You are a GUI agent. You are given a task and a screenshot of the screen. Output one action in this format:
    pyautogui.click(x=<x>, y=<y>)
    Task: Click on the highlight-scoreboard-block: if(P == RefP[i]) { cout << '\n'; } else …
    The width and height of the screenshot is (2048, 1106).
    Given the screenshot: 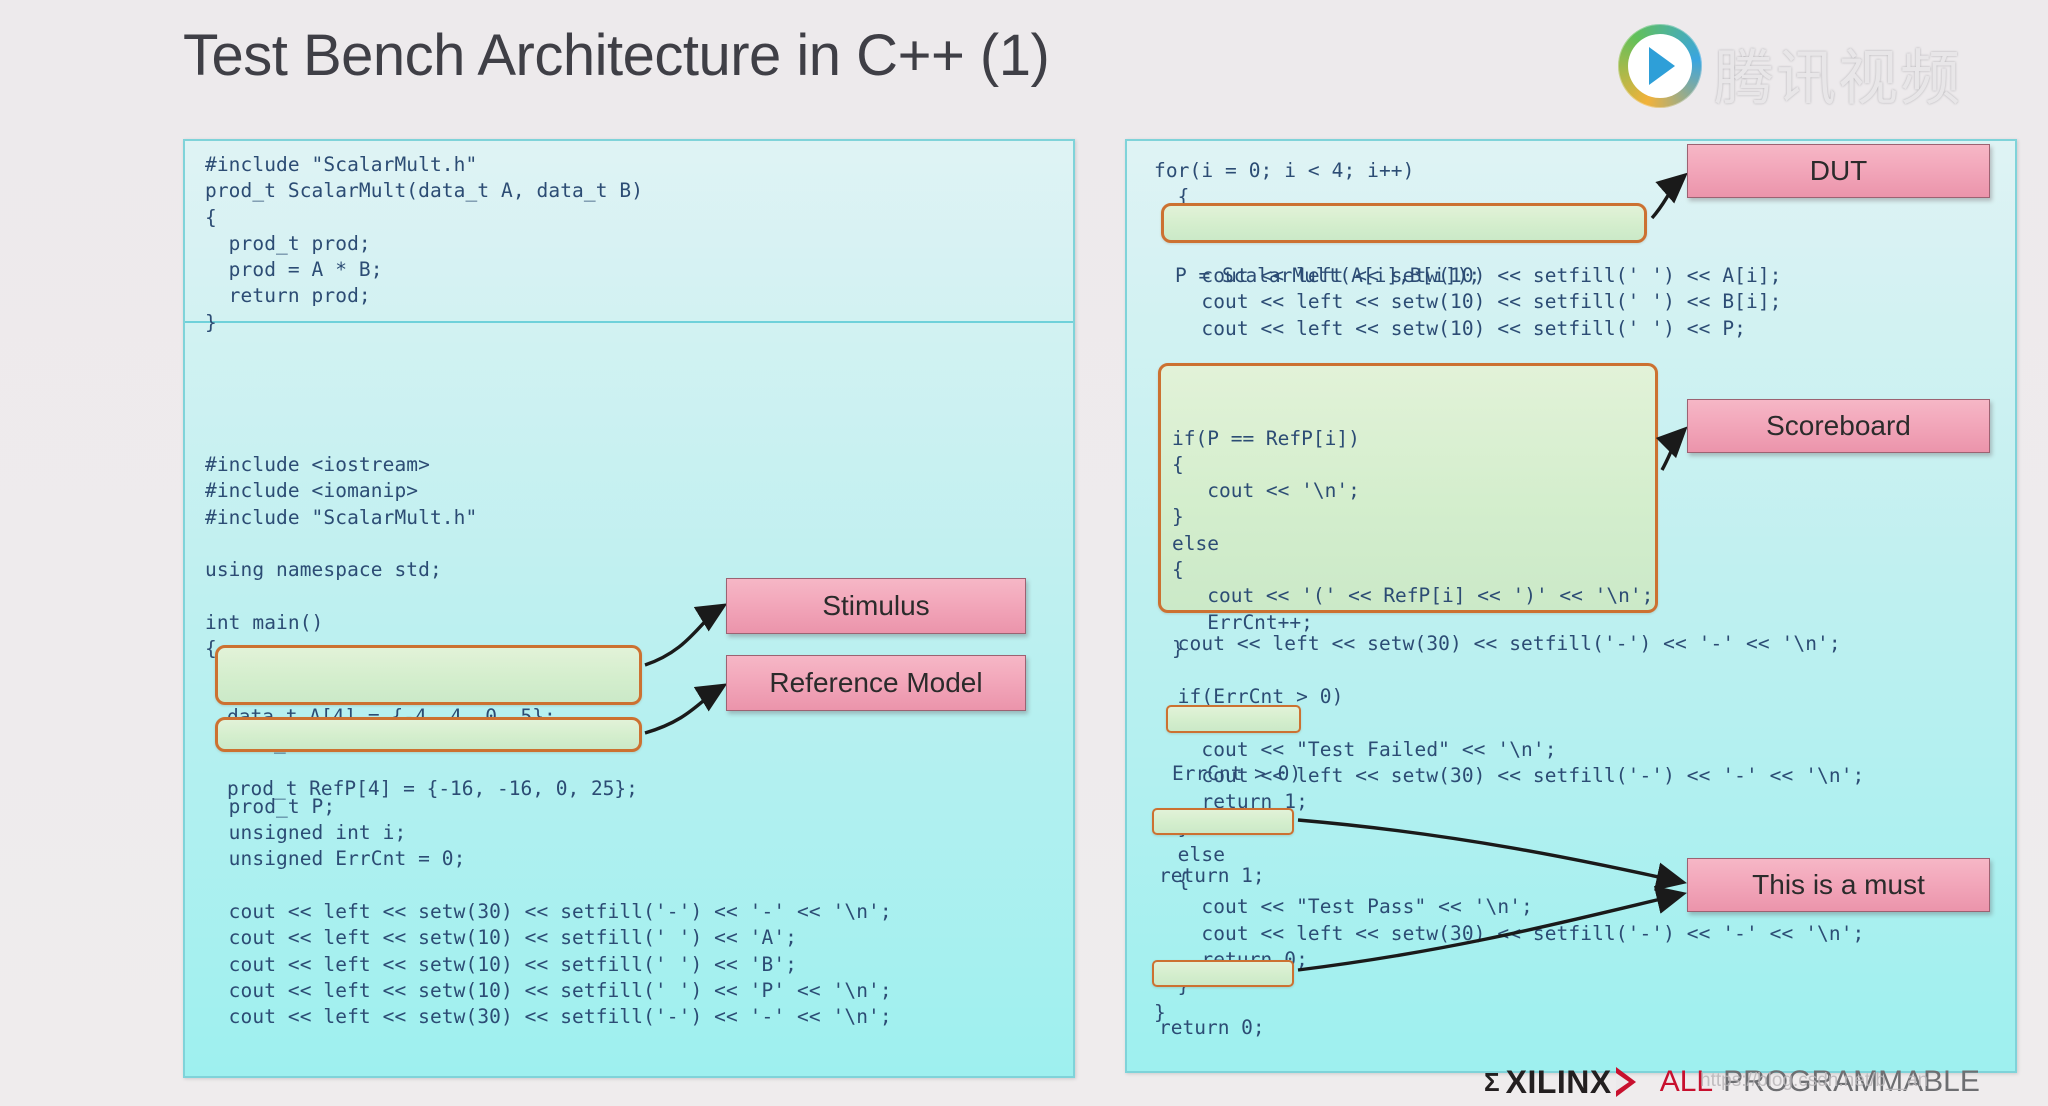 What is the action you would take?
    pyautogui.click(x=1408, y=511)
    